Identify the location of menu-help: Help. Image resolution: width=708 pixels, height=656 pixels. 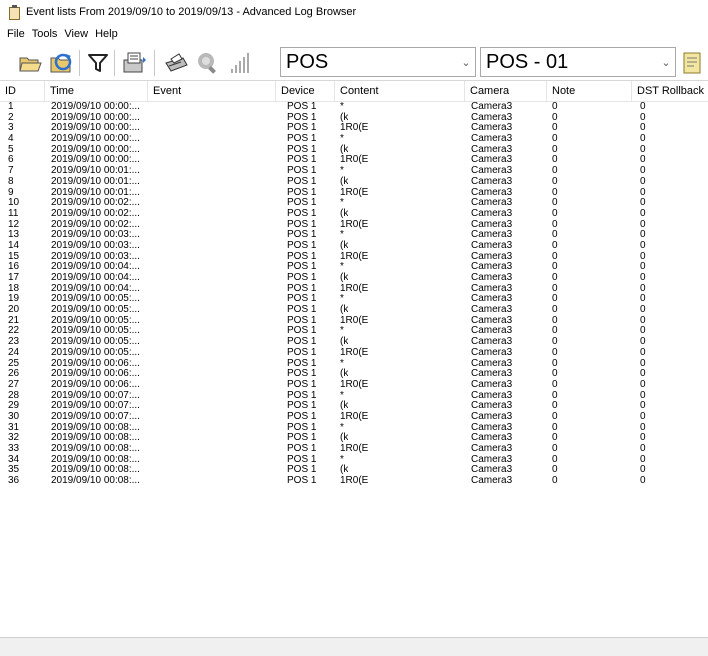
(103, 34).